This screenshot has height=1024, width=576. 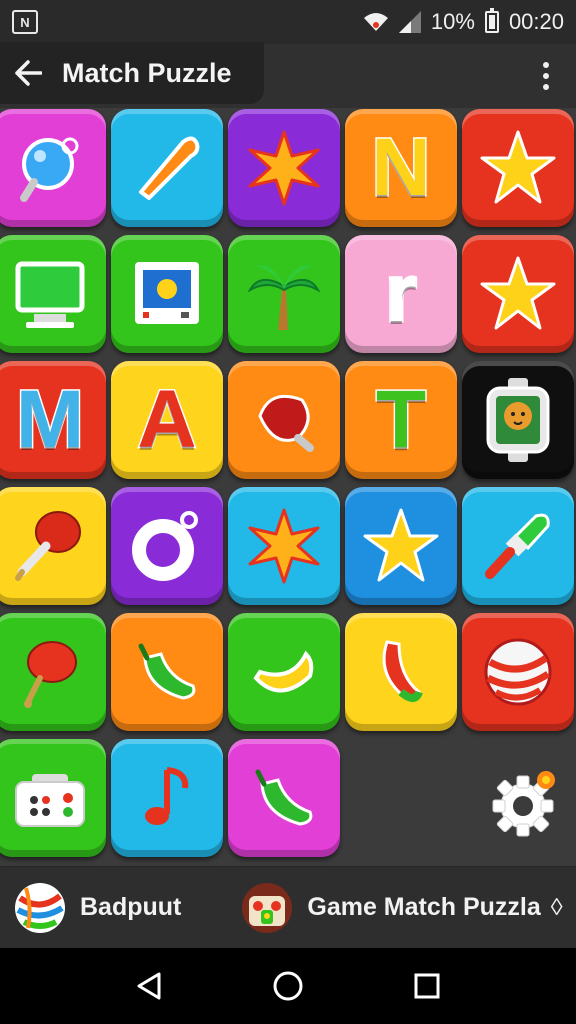 I want to click on notification-app-icon: N, so click(x=25, y=22).